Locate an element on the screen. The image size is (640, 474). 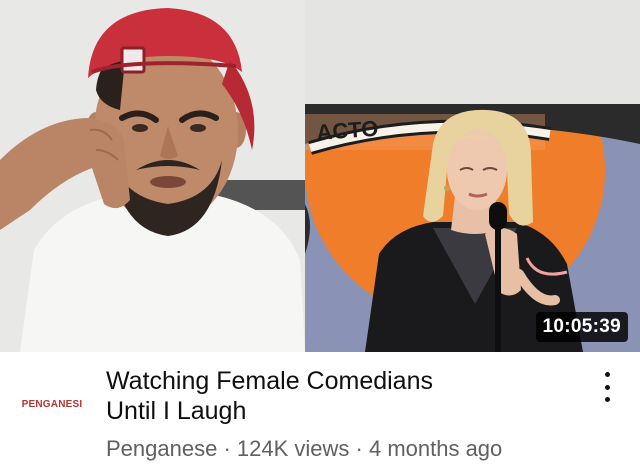
duration-badge: 10:05:39 is located at coordinates (581, 327).